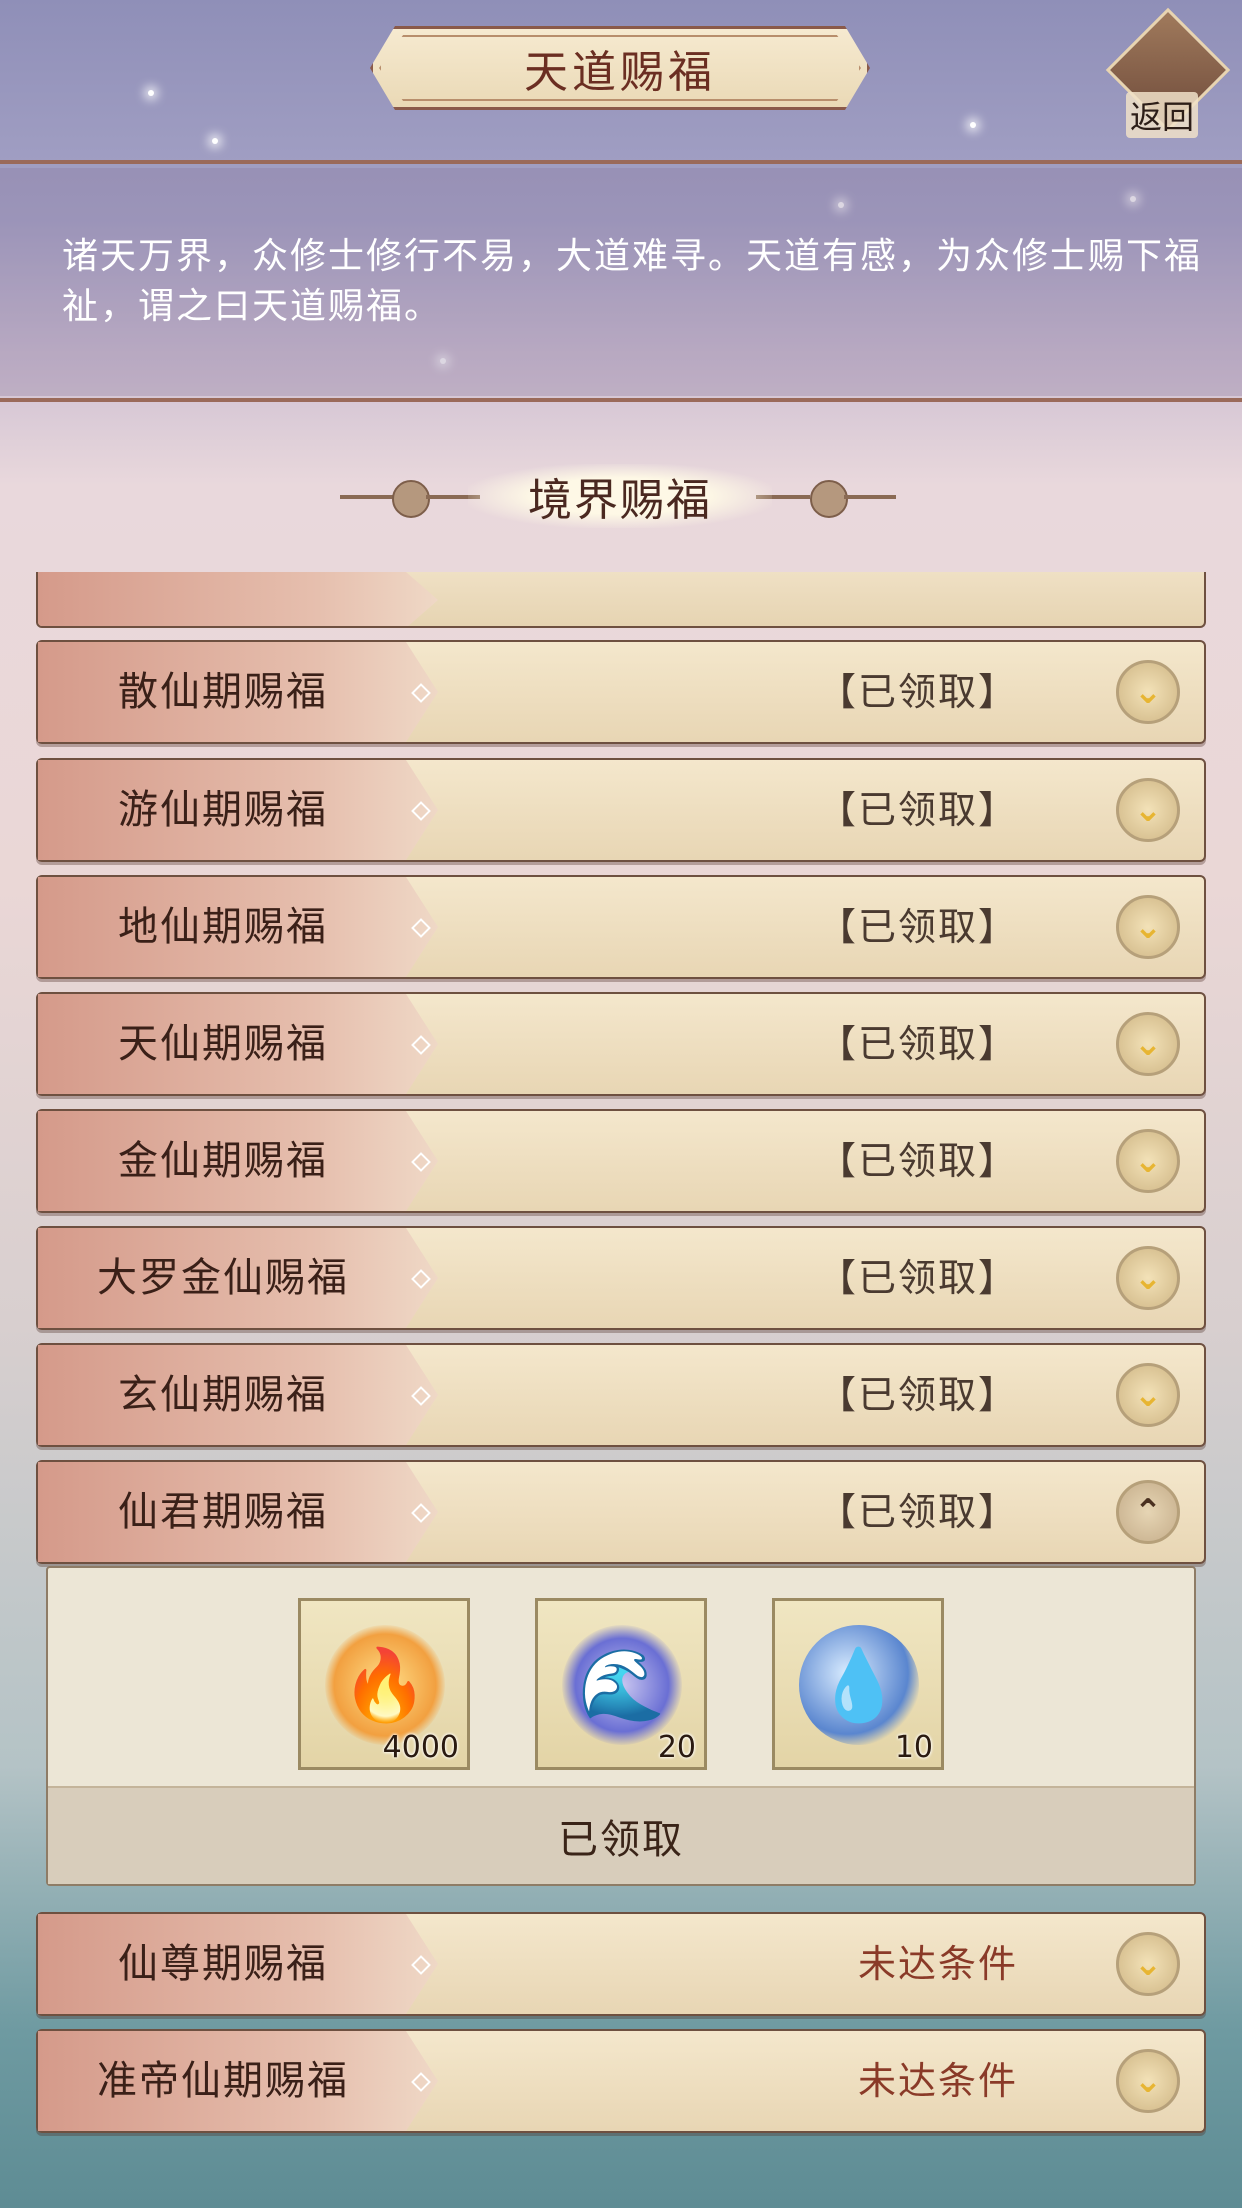 Image resolution: width=1242 pixels, height=2208 pixels. What do you see at coordinates (621, 692) in the screenshot?
I see `list-item: 散仙期赐福 【已领取】 ⌄` at bounding box center [621, 692].